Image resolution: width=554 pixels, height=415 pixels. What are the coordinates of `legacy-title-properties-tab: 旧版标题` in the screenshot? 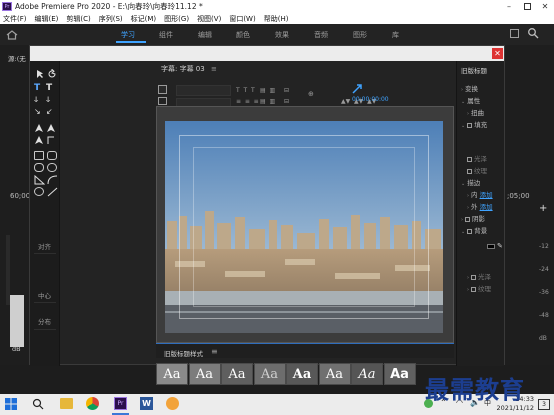 It's located at (474, 70).